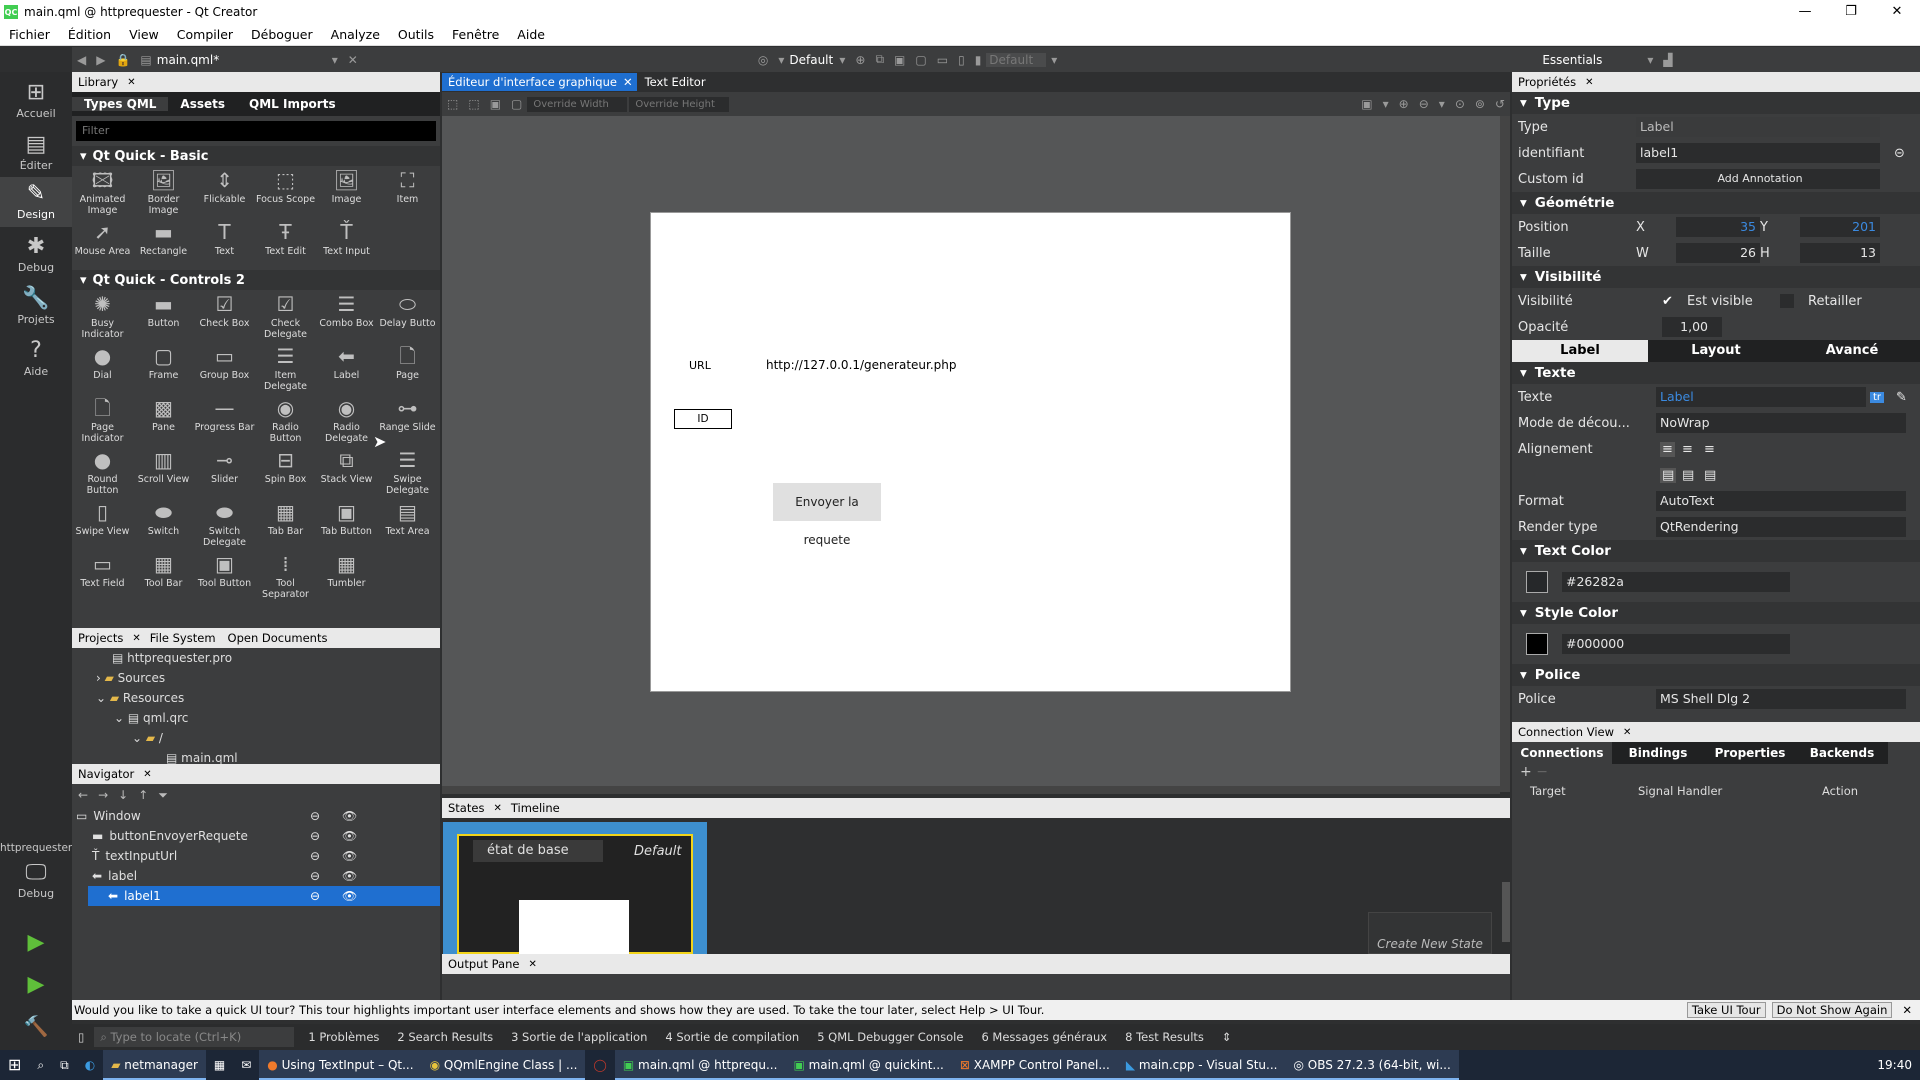 The width and height of the screenshot is (1920, 1080). I want to click on align-middle-icon: ▤, so click(1688, 475).